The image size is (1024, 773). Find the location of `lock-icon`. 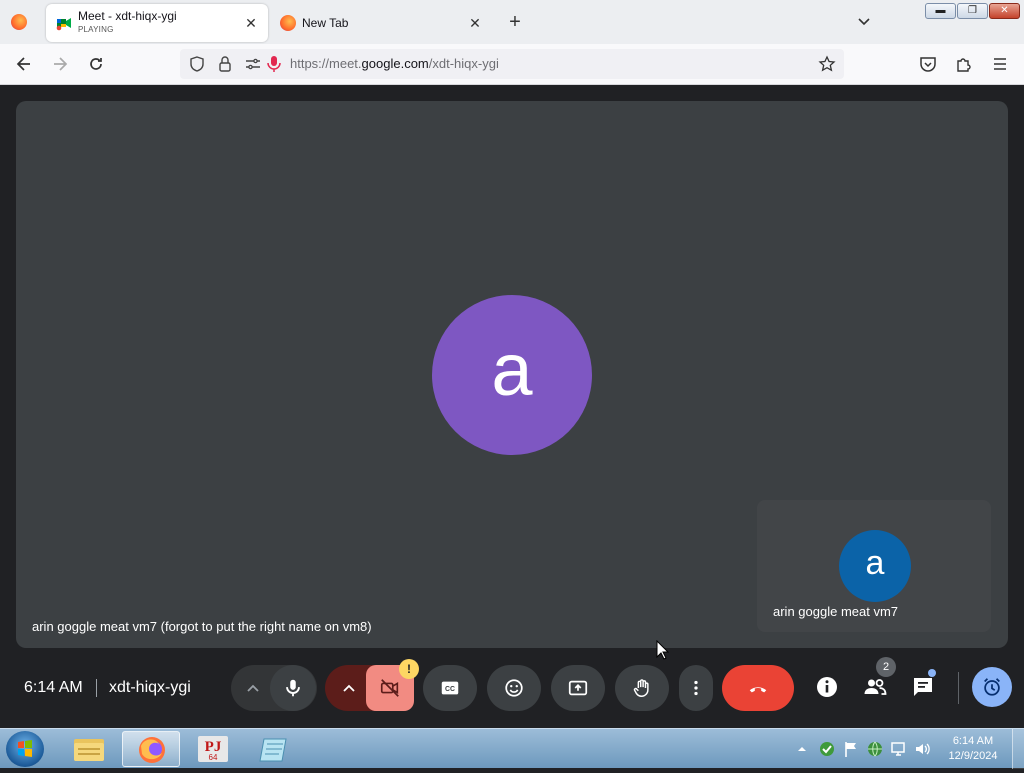

lock-icon is located at coordinates (225, 64).